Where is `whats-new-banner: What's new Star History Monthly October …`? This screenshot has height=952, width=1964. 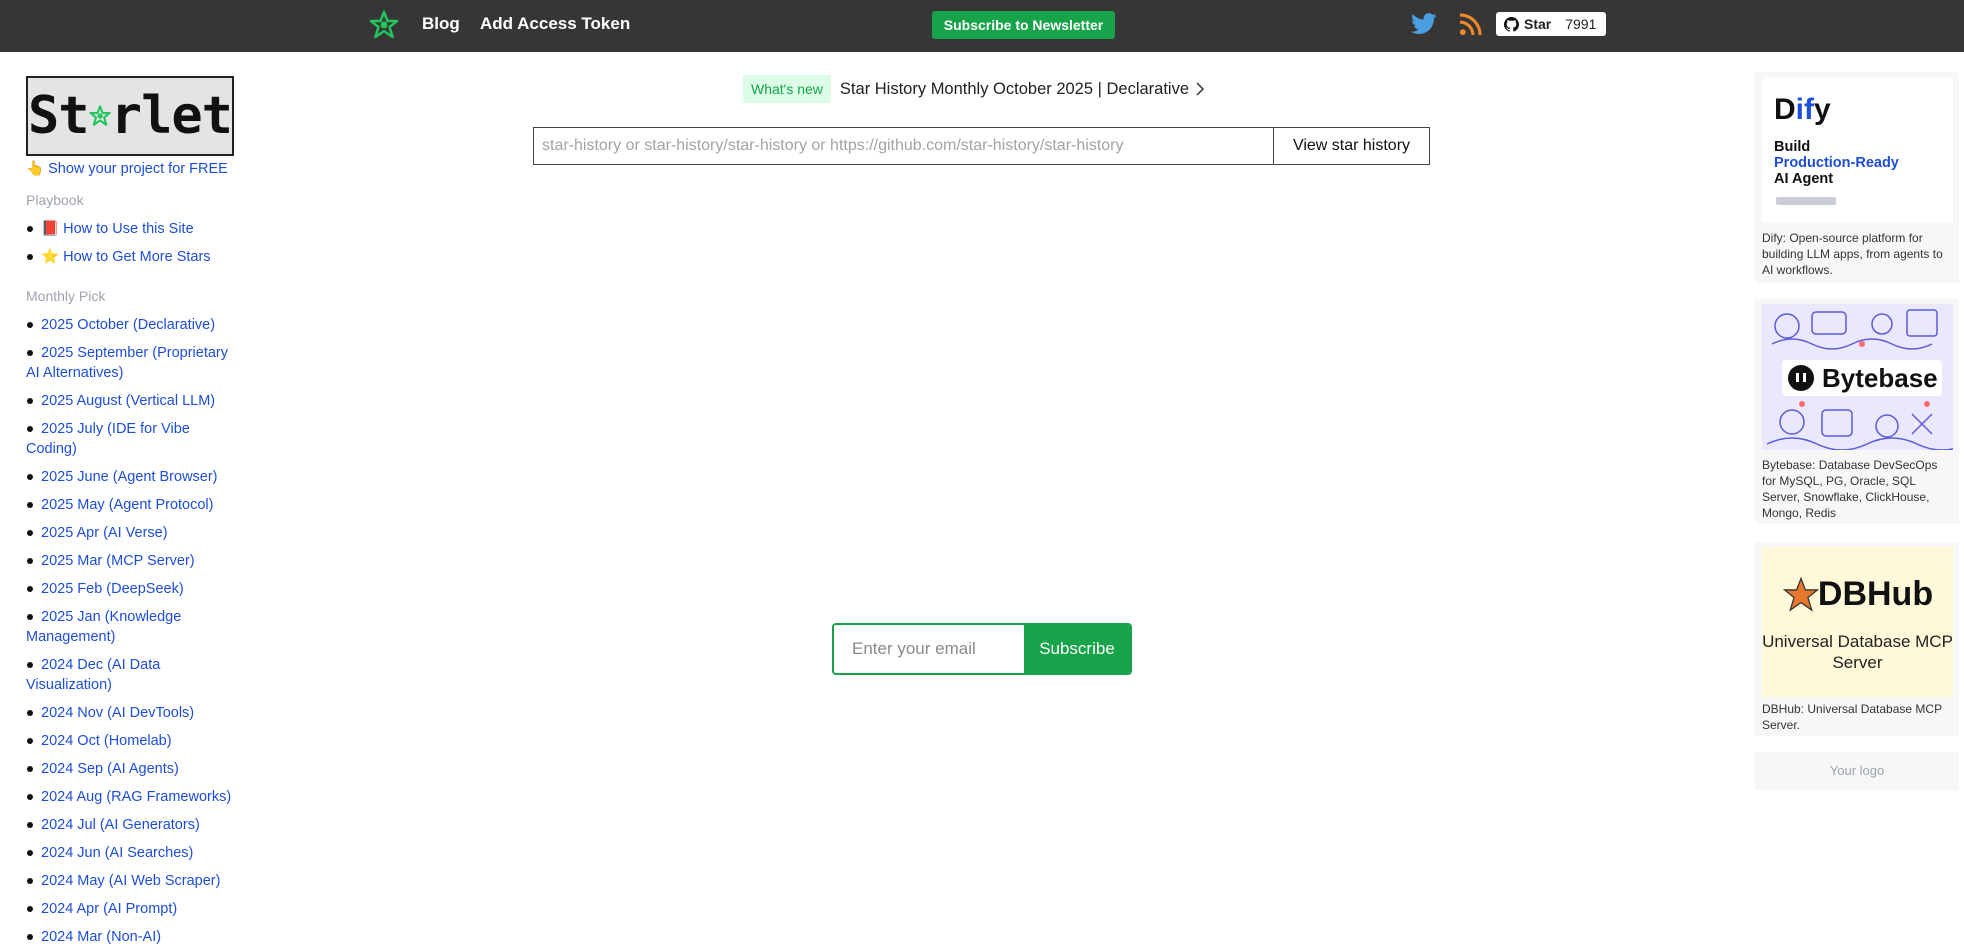 whats-new-banner: What's new Star History Monthly October … is located at coordinates (974, 89).